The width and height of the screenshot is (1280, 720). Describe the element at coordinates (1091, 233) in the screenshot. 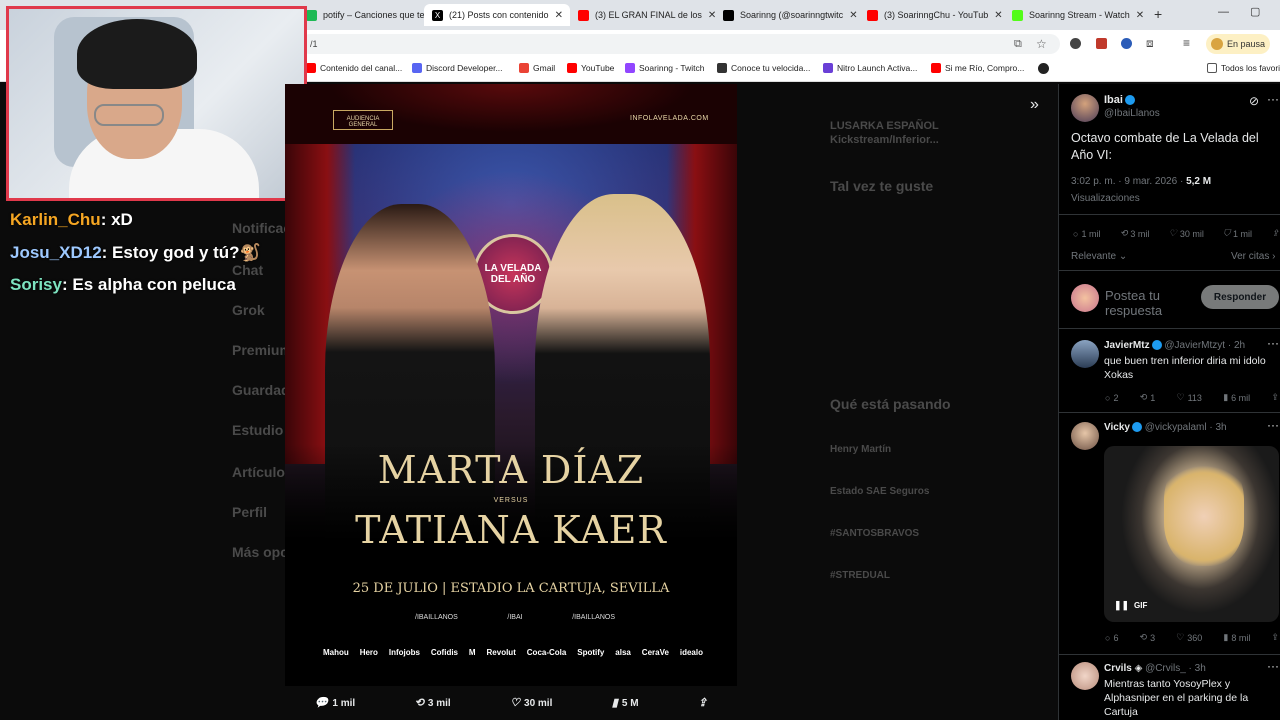

I see `reply-count: 1 mil` at that location.